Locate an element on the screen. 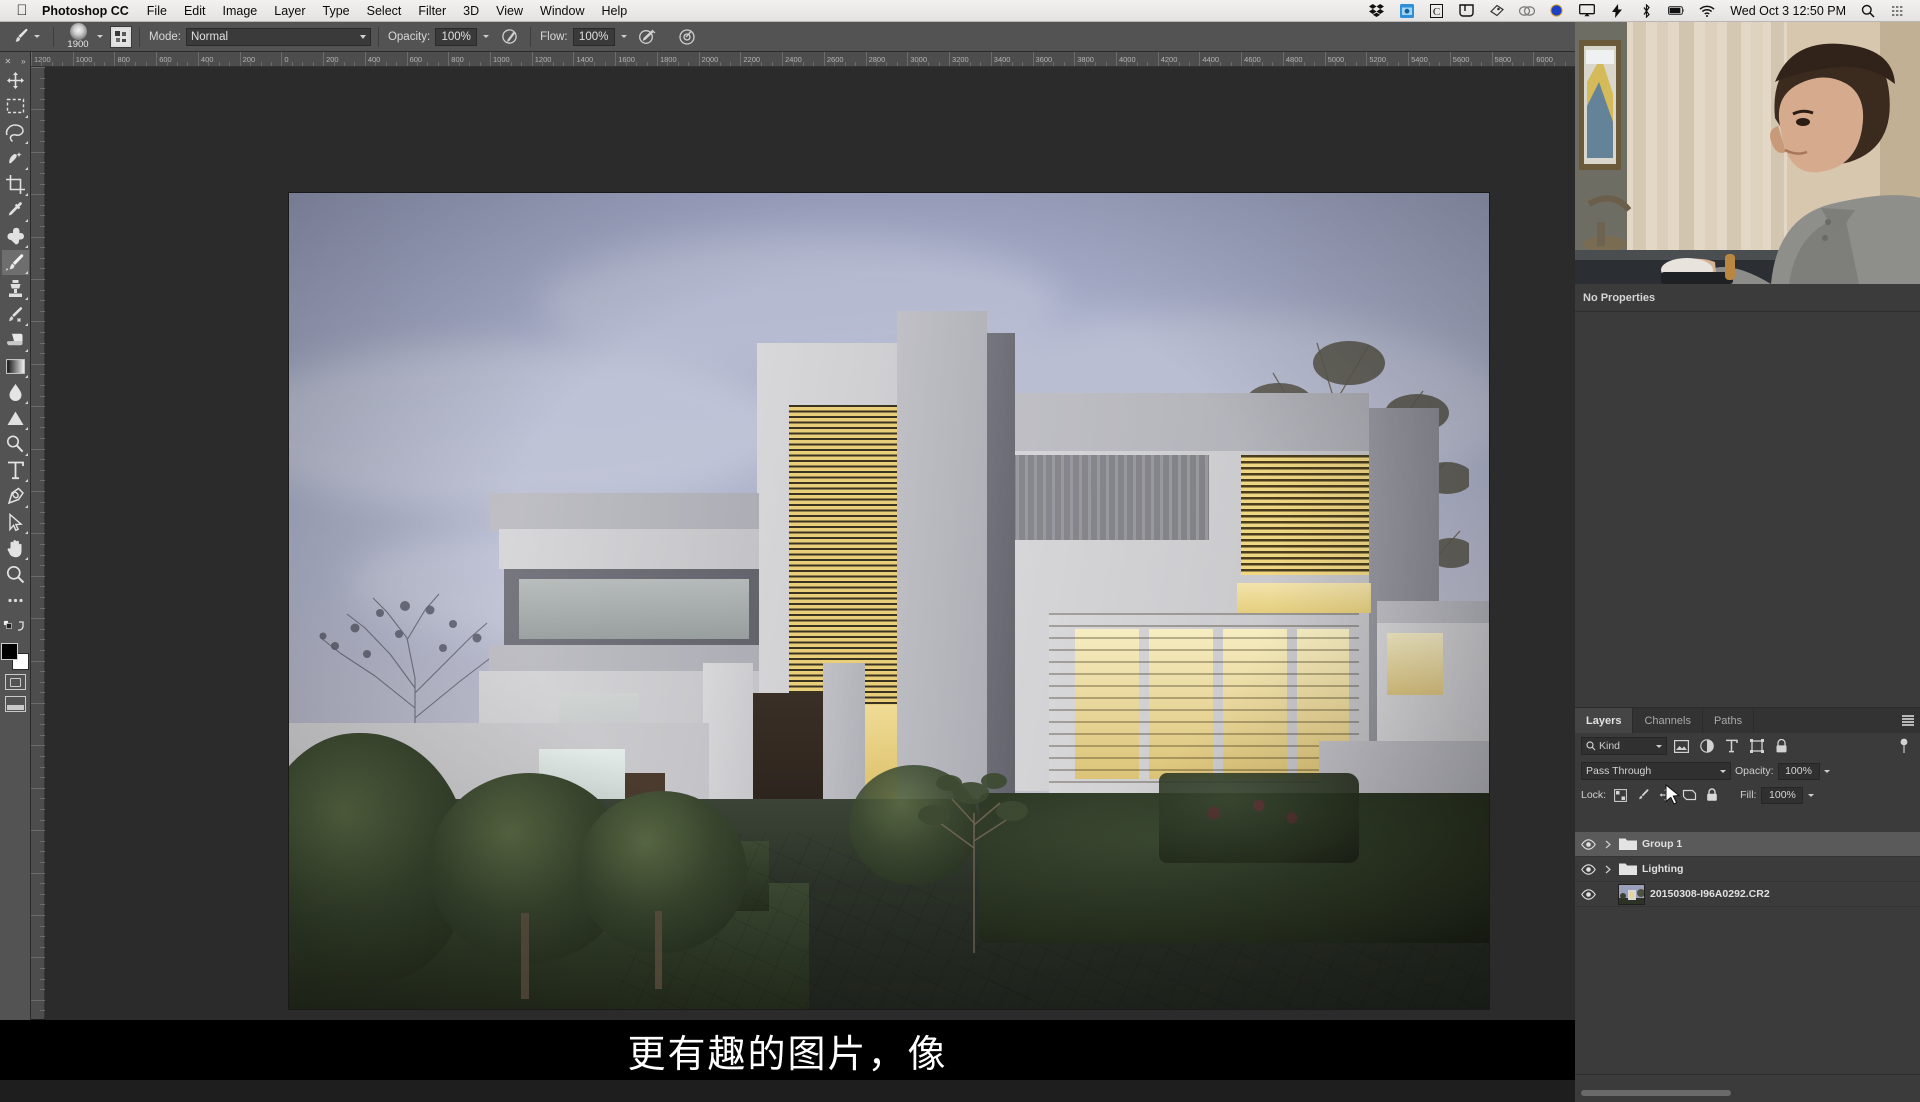 The height and width of the screenshot is (1102, 1920). blend-mode-select: Normal is located at coordinates (278, 36).